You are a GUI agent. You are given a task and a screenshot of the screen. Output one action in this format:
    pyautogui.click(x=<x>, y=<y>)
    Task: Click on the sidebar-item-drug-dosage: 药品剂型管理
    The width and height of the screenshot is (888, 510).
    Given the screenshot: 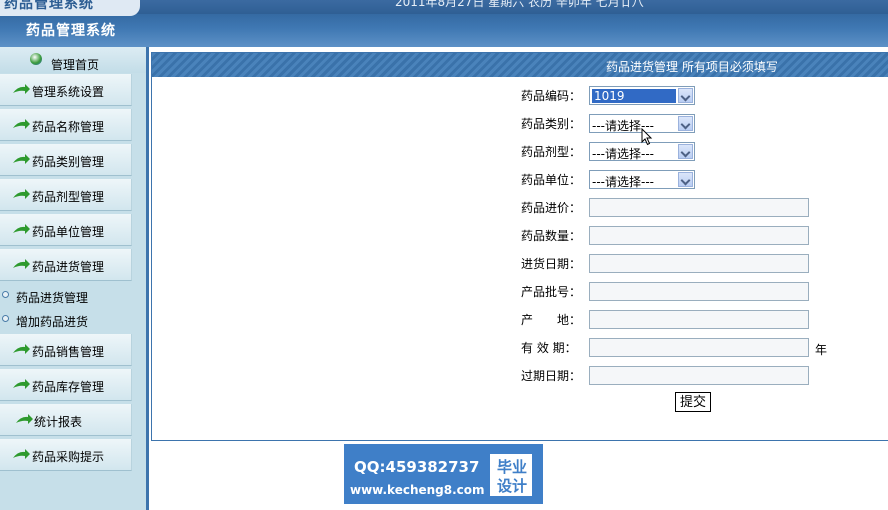 What is the action you would take?
    pyautogui.click(x=66, y=195)
    